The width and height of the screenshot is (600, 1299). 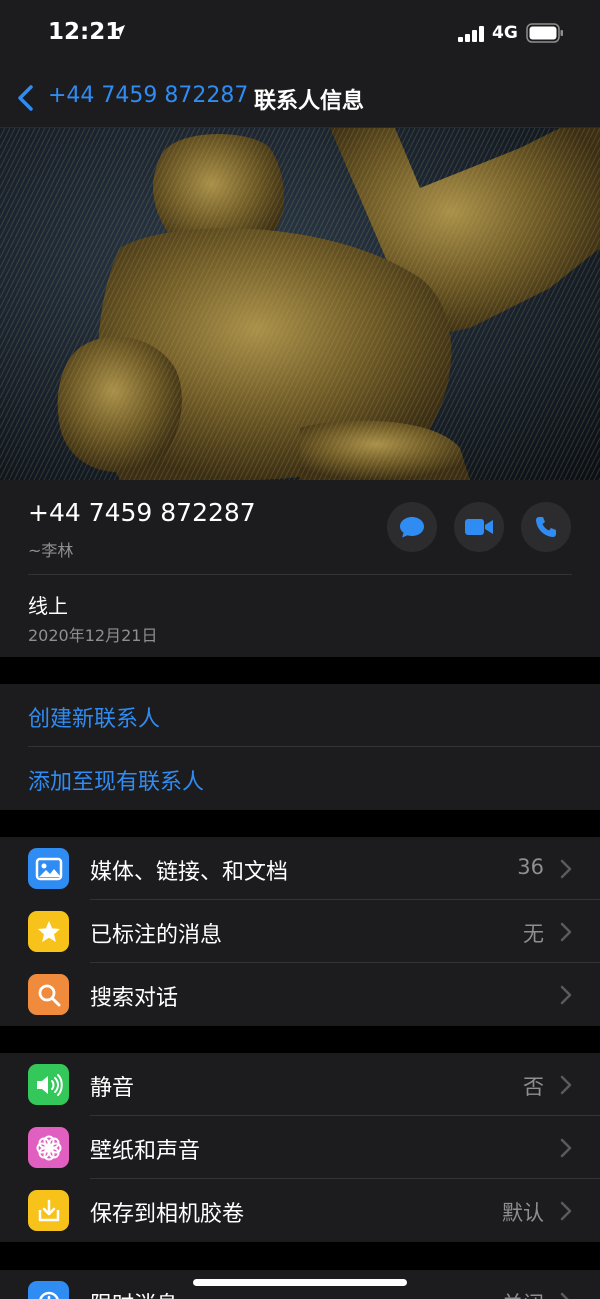 What do you see at coordinates (48, 931) in the screenshot?
I see `star-icon` at bounding box center [48, 931].